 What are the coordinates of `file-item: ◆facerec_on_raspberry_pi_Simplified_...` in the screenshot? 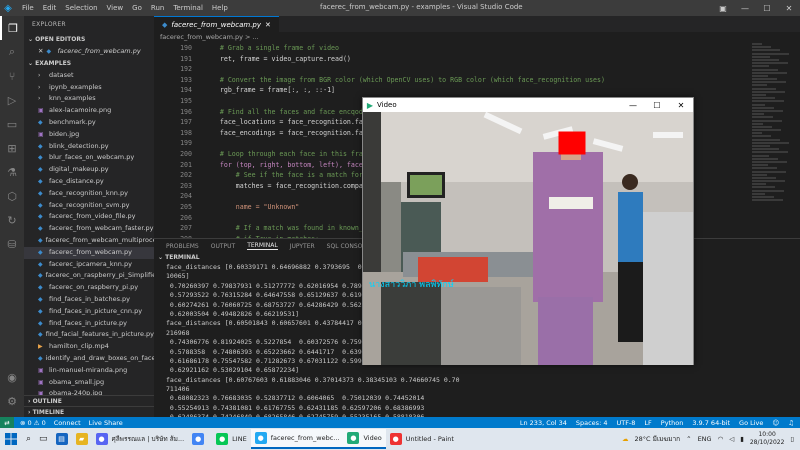 It's located at (89, 276).